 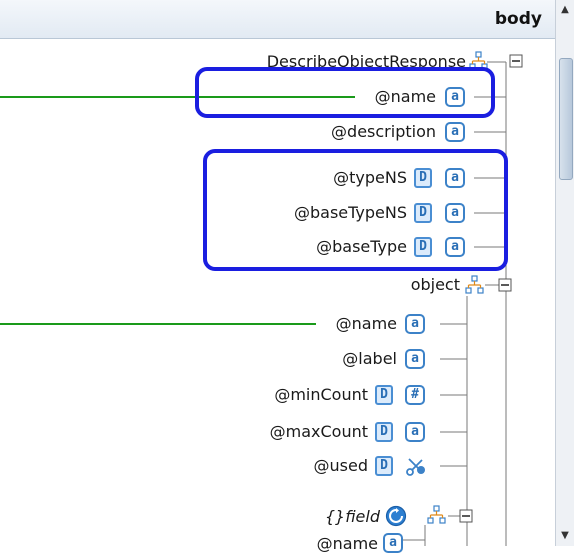 I want to click on node-typens-attribute: @typeNS, so click(x=370, y=178).